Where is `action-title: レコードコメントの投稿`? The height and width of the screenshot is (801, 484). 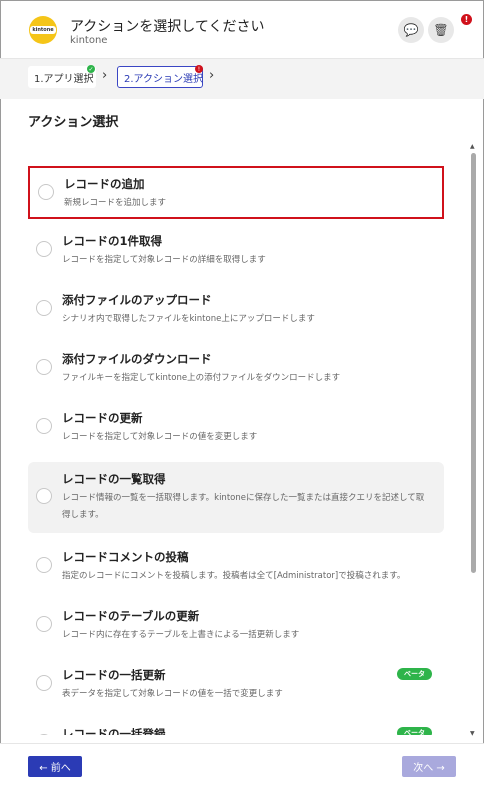
action-title: レコードコメントの投稿 is located at coordinates (125, 557).